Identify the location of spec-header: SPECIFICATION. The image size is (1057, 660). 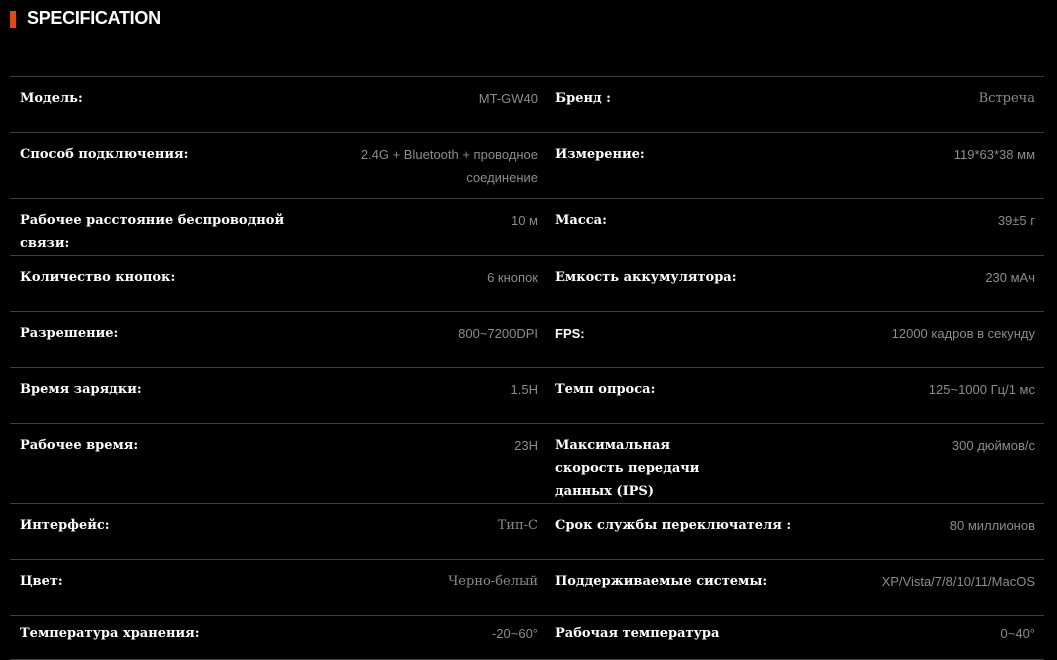
(85, 18).